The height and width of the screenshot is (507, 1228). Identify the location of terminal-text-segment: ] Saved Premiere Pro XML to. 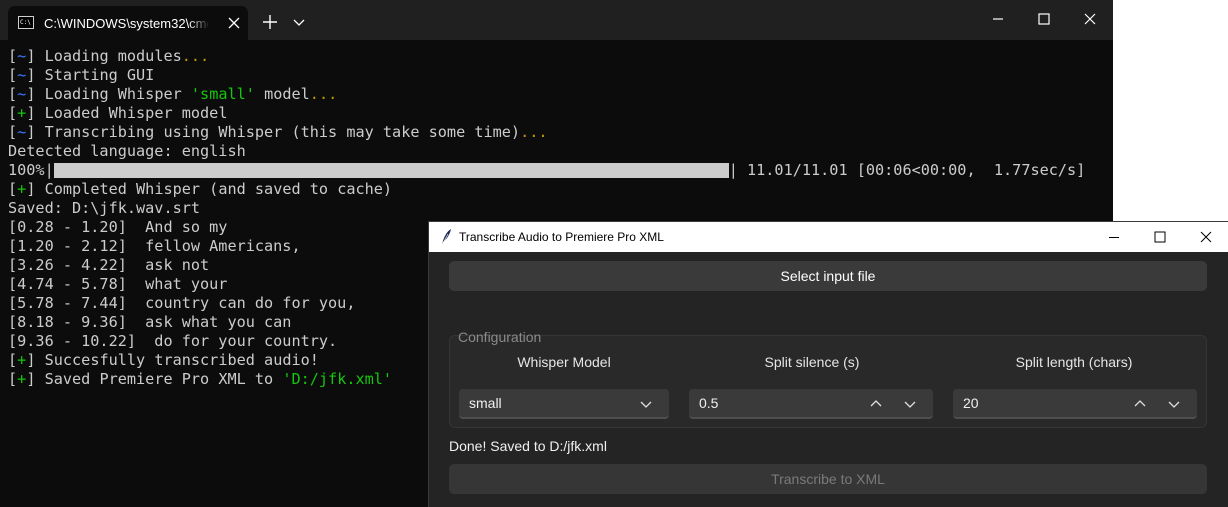
(154, 379).